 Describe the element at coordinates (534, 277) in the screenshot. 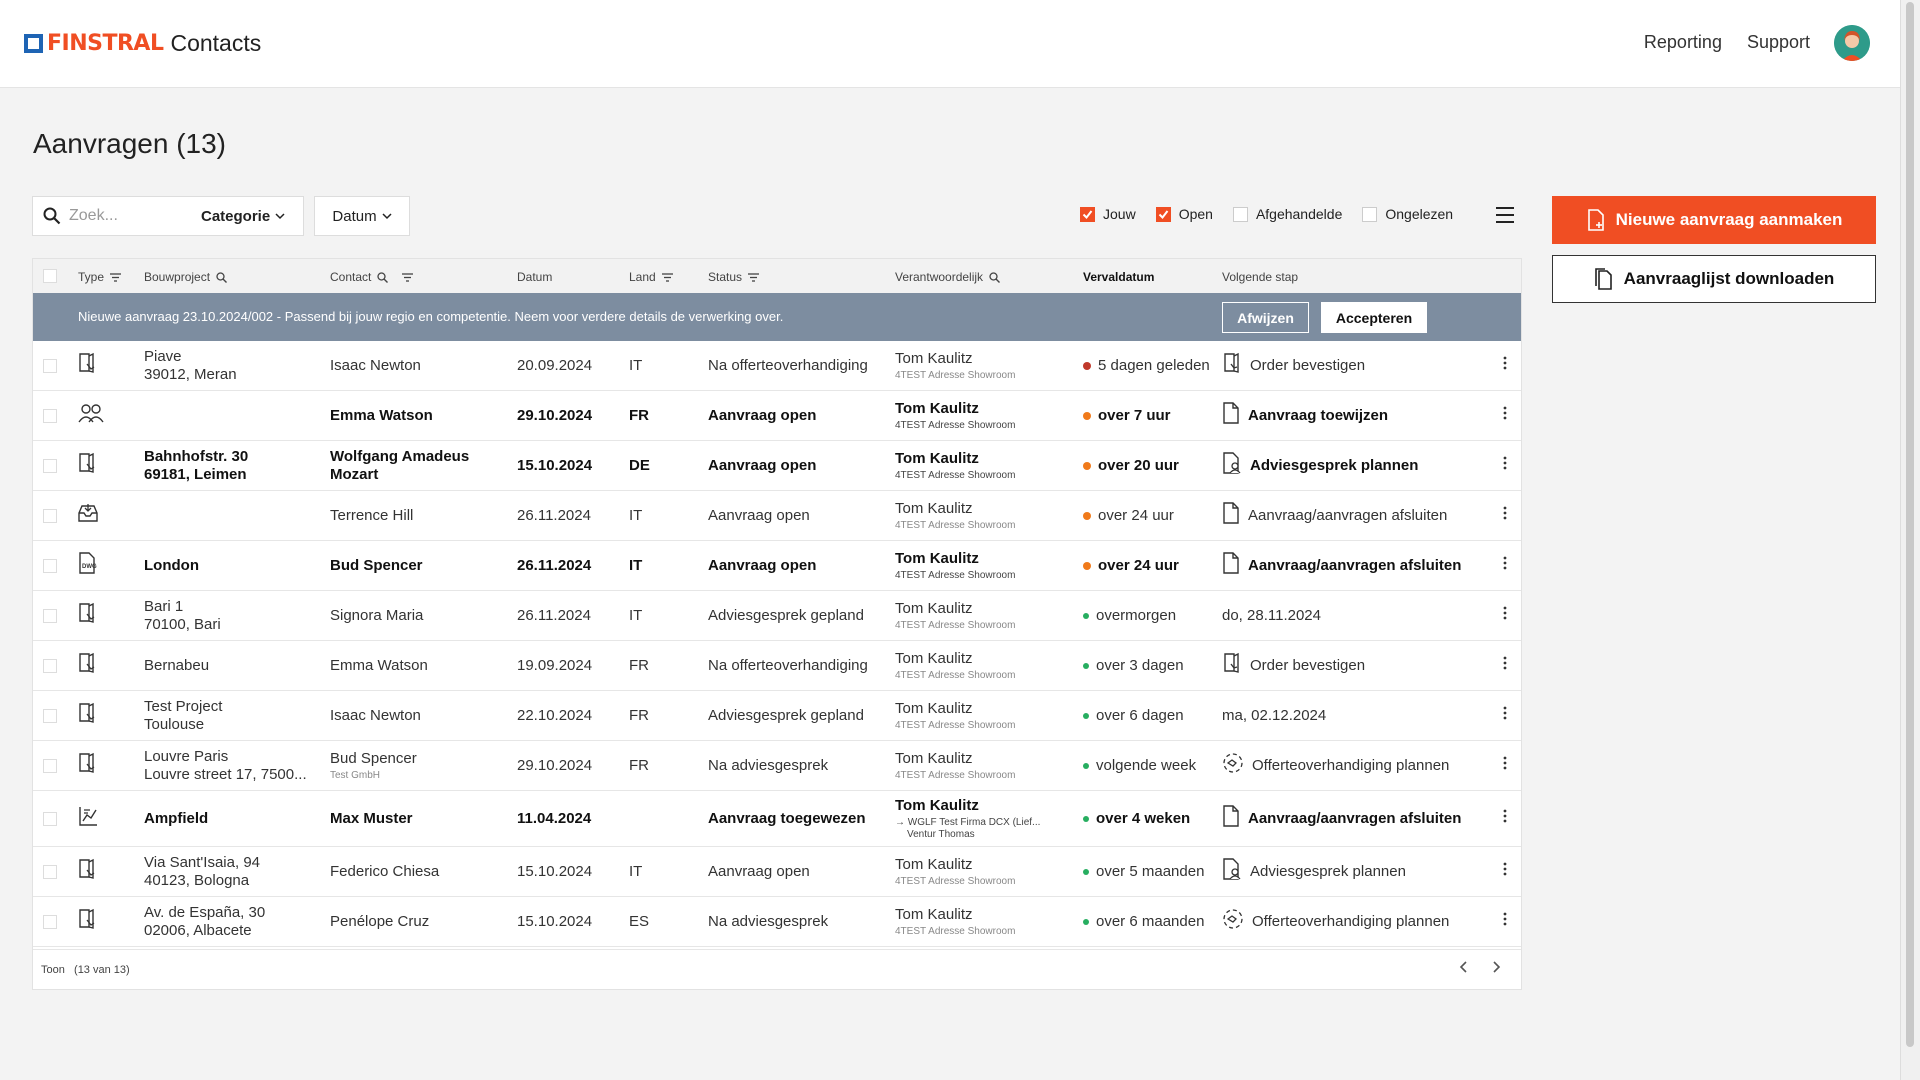

I see `header-date: Datum` at that location.